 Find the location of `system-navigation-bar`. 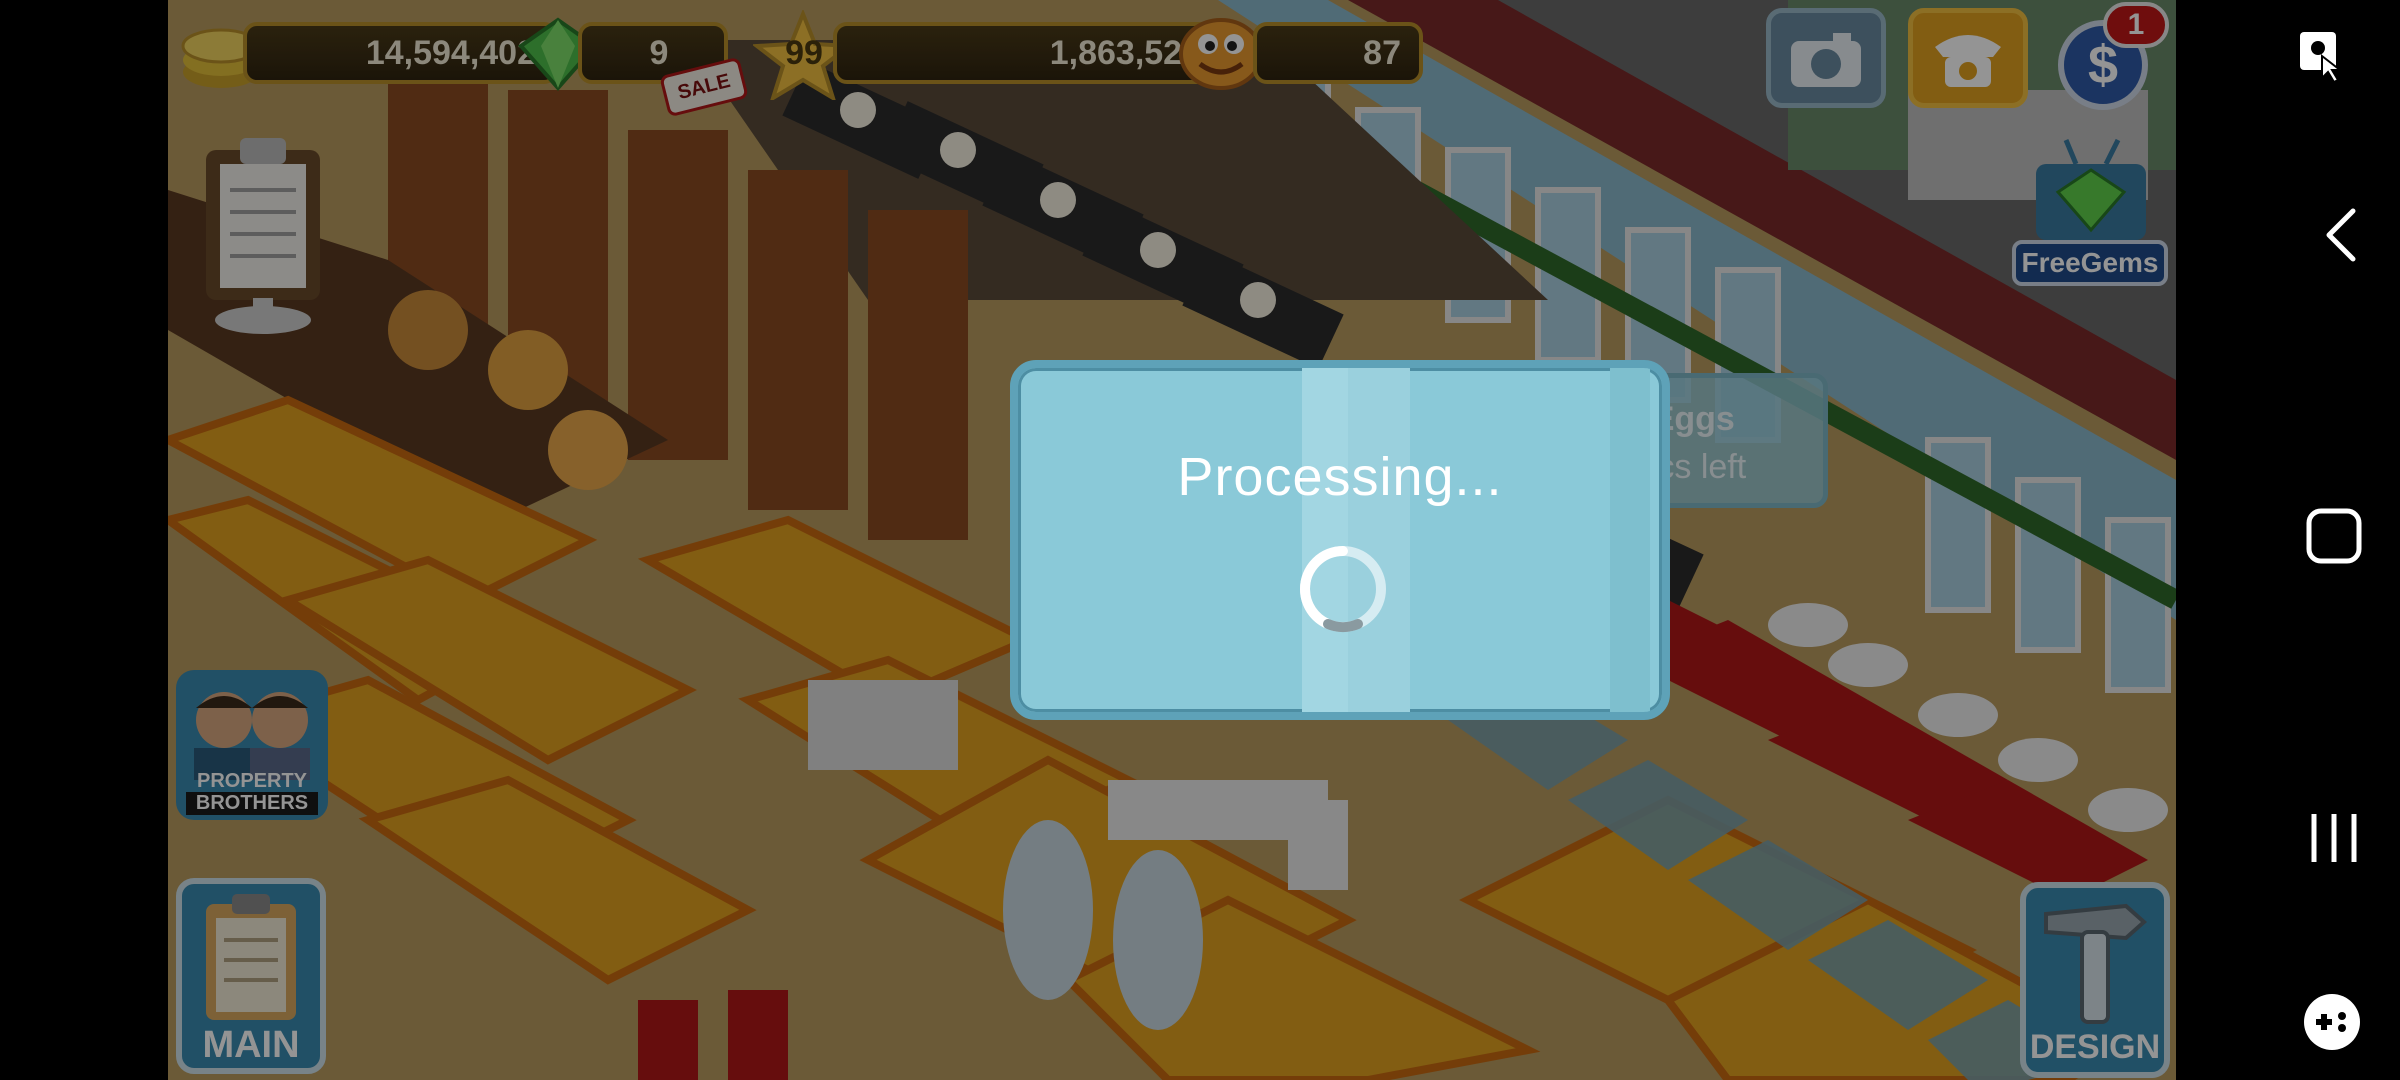

system-navigation-bar is located at coordinates (2288, 540).